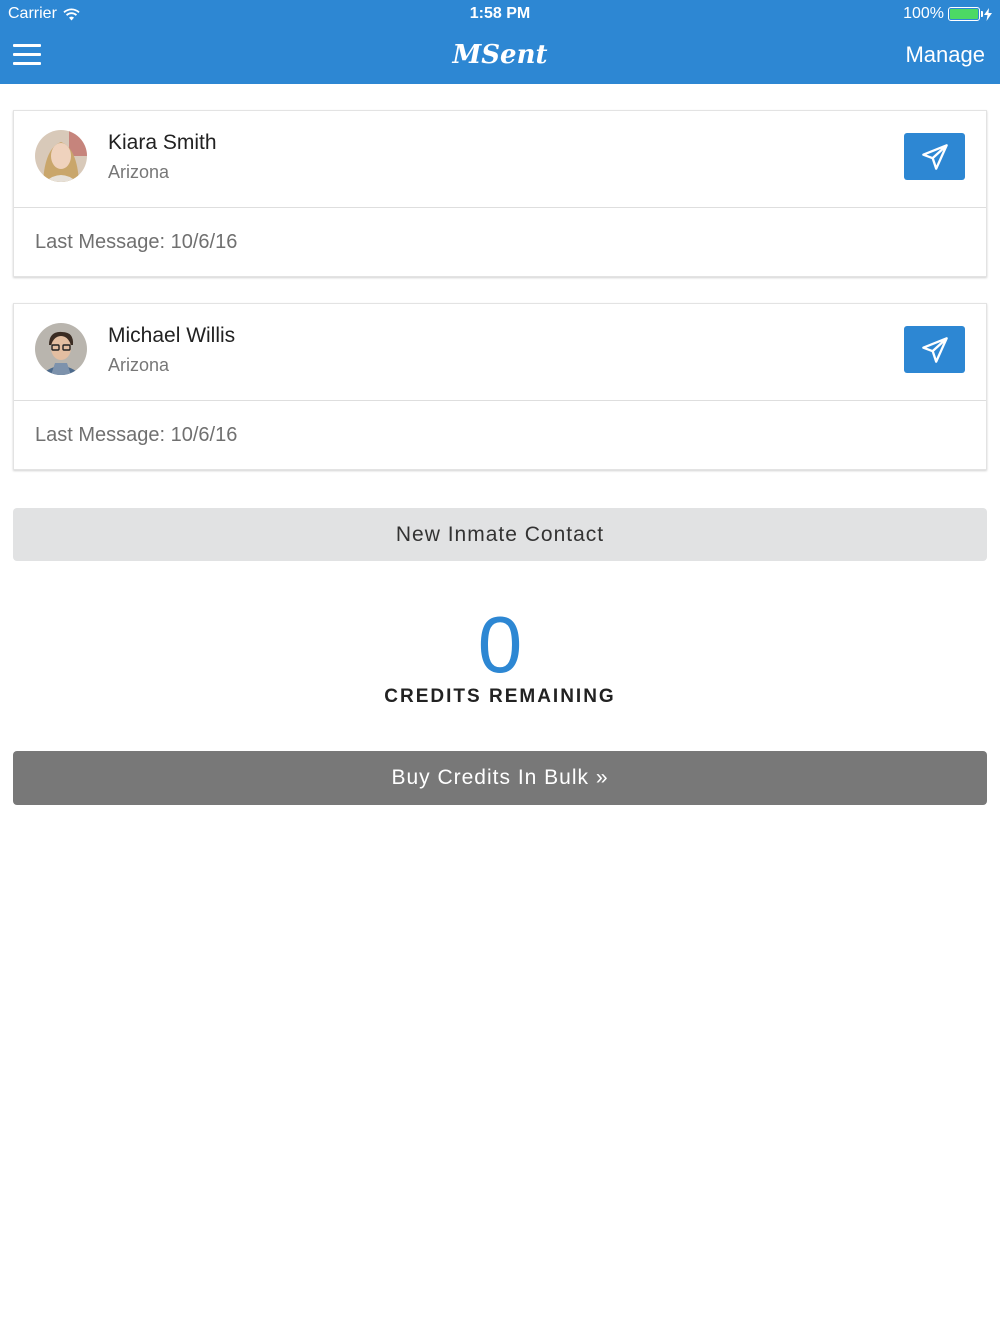 This screenshot has width=1000, height=1334. Describe the element at coordinates (500, 778) in the screenshot. I see `buy-credits-button: Buy Credits In Bulk »` at that location.